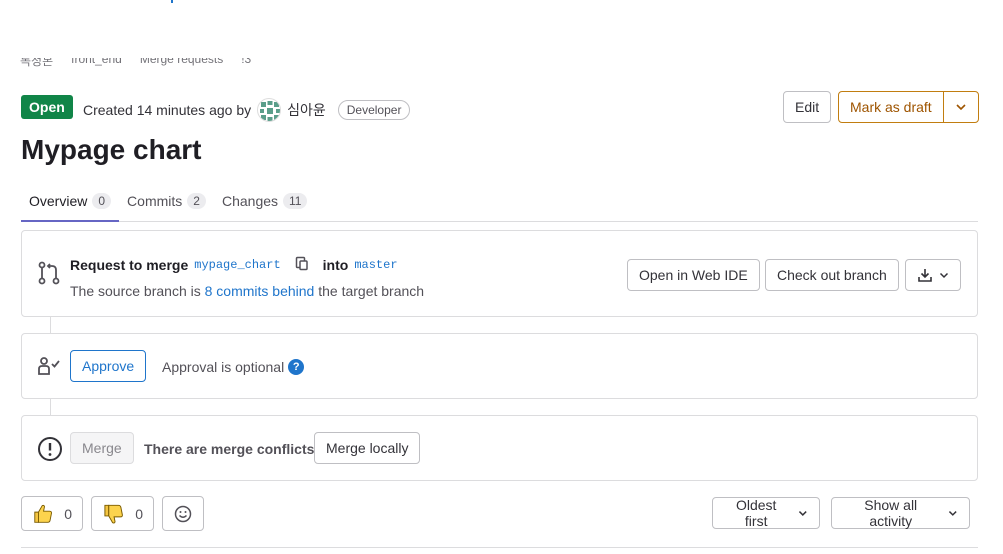  What do you see at coordinates (102, 448) in the screenshot?
I see `merge-button: Merge` at bounding box center [102, 448].